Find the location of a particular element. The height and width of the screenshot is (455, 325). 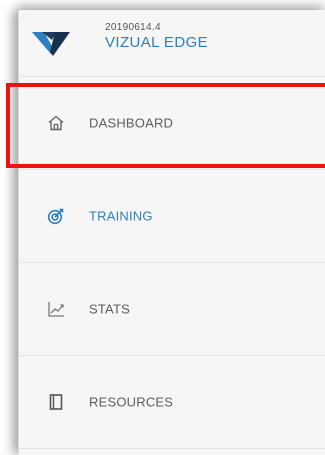

book-icon is located at coordinates (56, 402).